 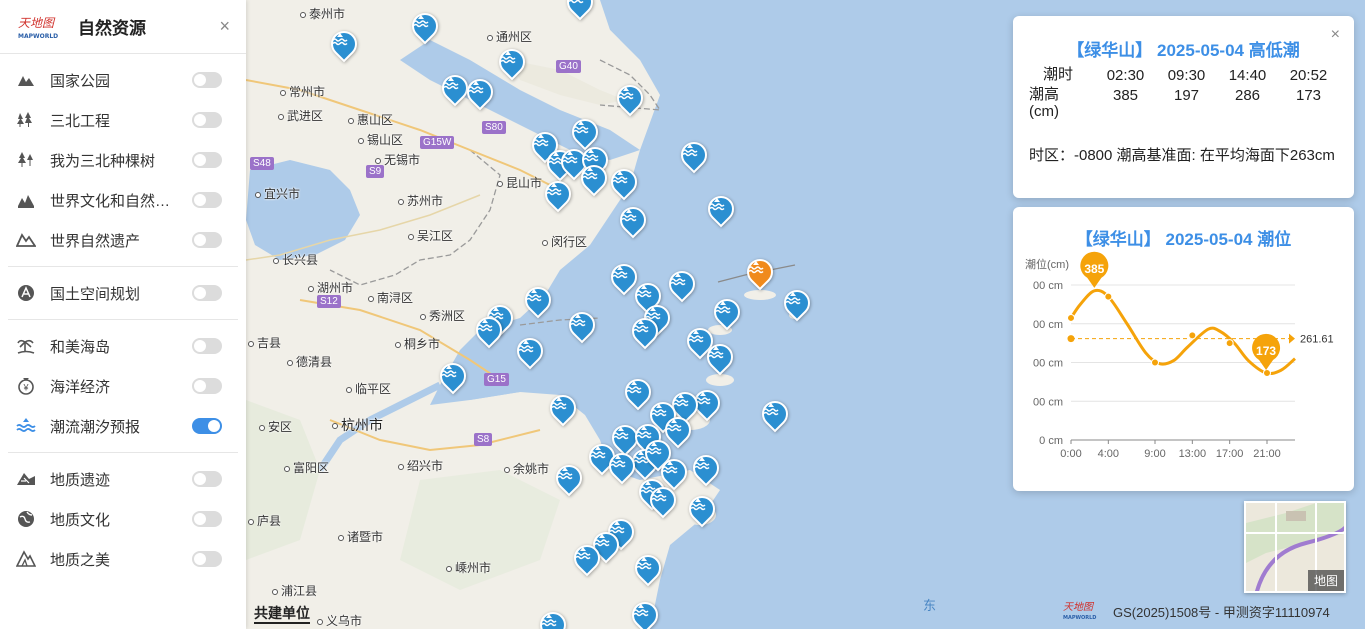 I want to click on place-name: 安区, so click(x=280, y=427).